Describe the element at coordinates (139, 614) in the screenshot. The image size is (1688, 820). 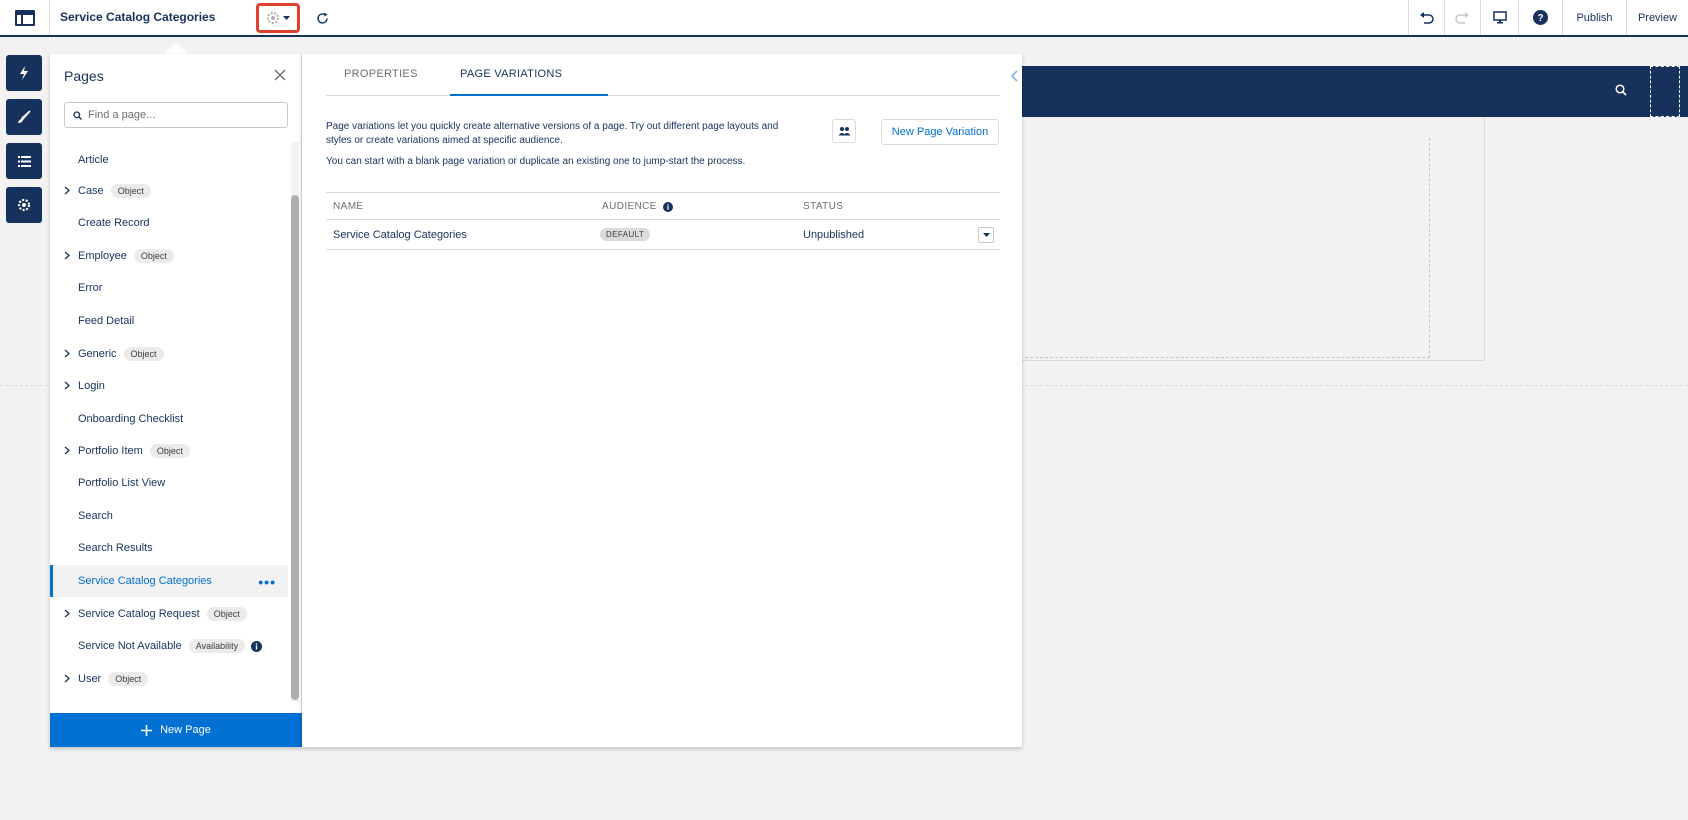
I see `page-item-label: Service Catalog Request` at that location.